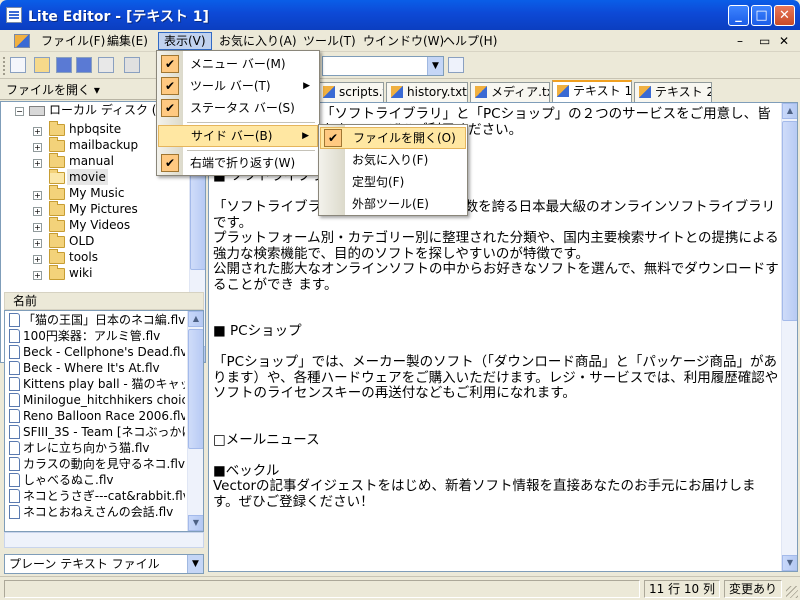  Describe the element at coordinates (329, 41) in the screenshot. I see `menu-tools: ツール(T)` at that location.